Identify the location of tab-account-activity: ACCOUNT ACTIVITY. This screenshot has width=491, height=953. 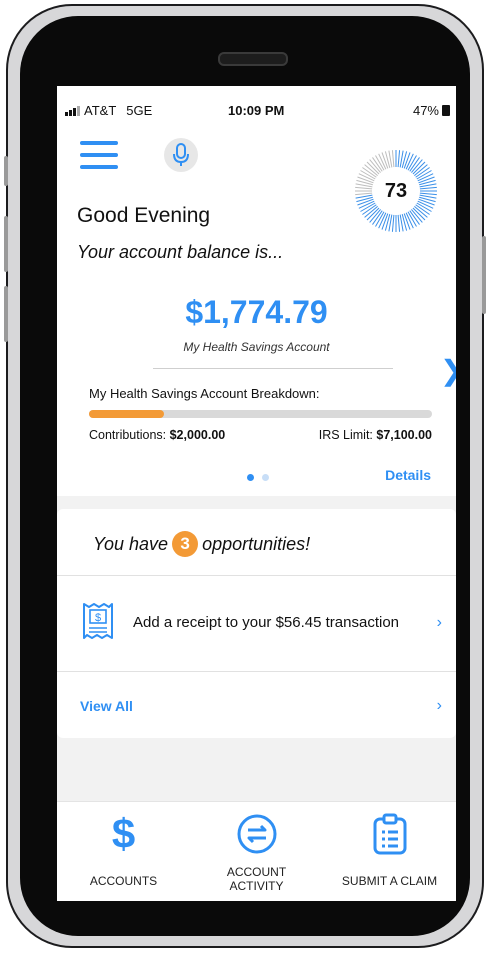
(256, 851).